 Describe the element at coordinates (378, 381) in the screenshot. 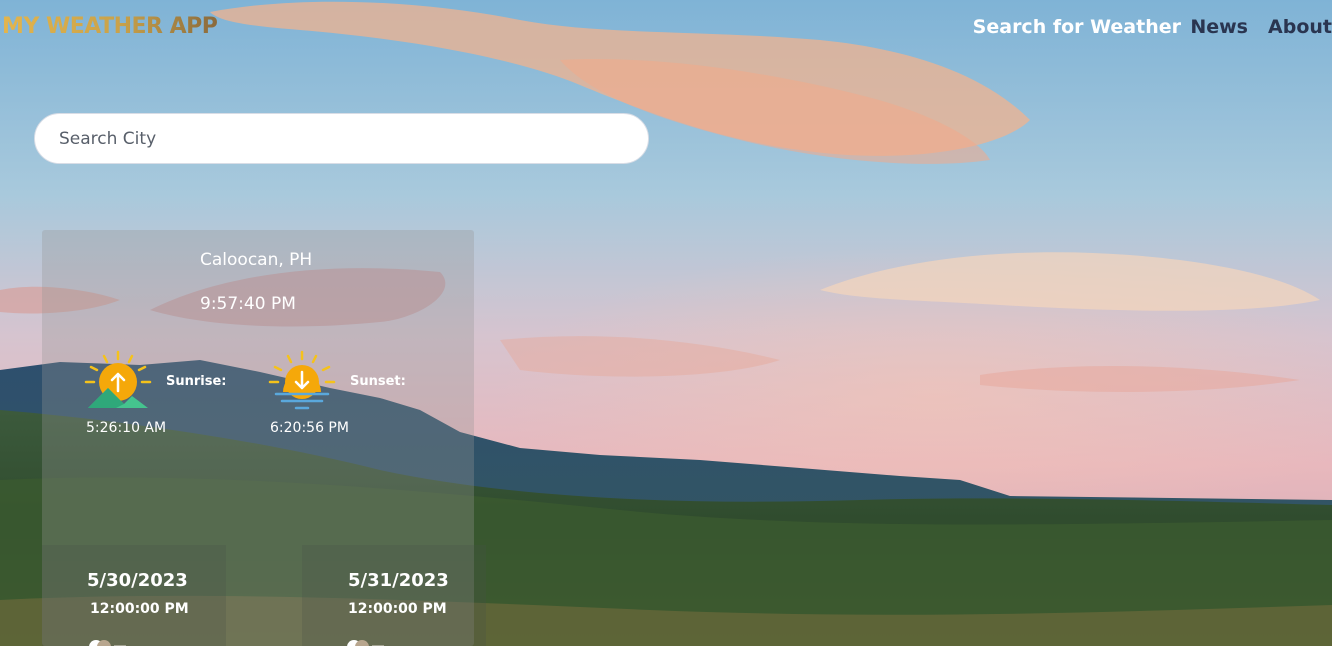

I see `sunset-label: Sunset:` at that location.